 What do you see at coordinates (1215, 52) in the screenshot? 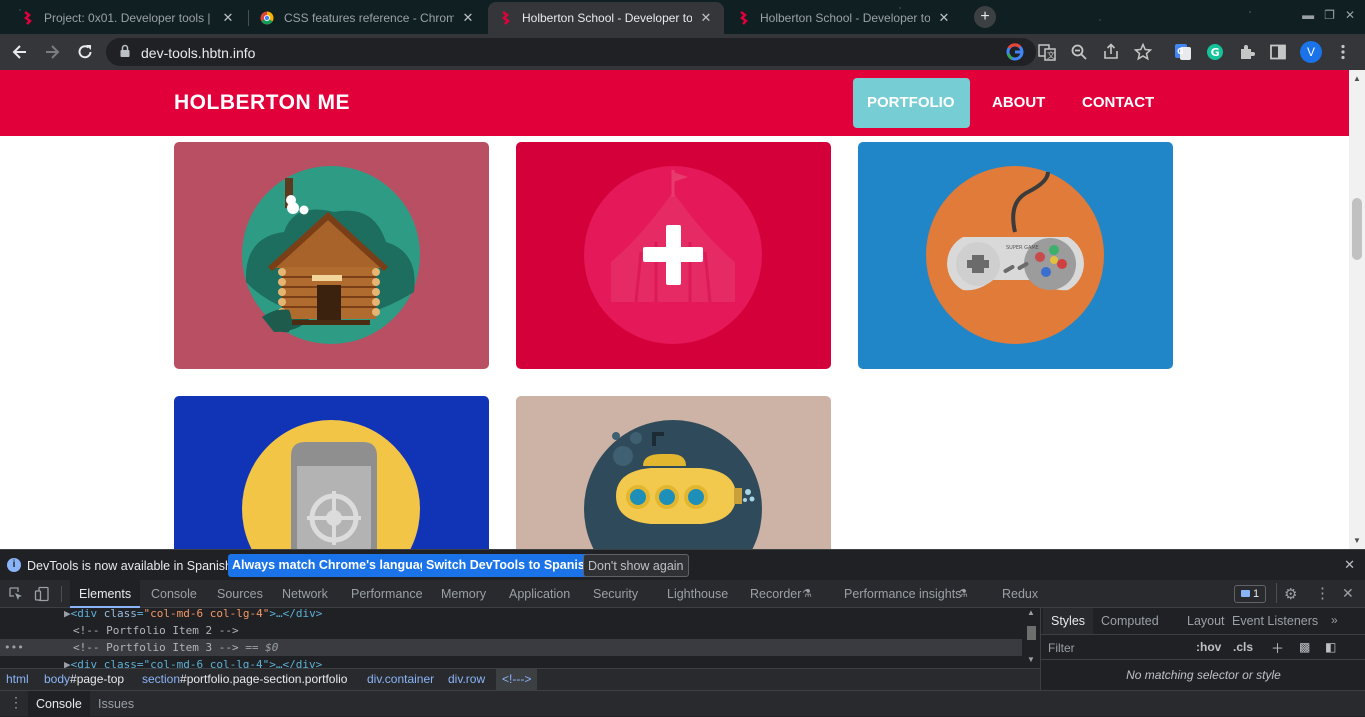
I see `grammarly-icon: G` at bounding box center [1215, 52].